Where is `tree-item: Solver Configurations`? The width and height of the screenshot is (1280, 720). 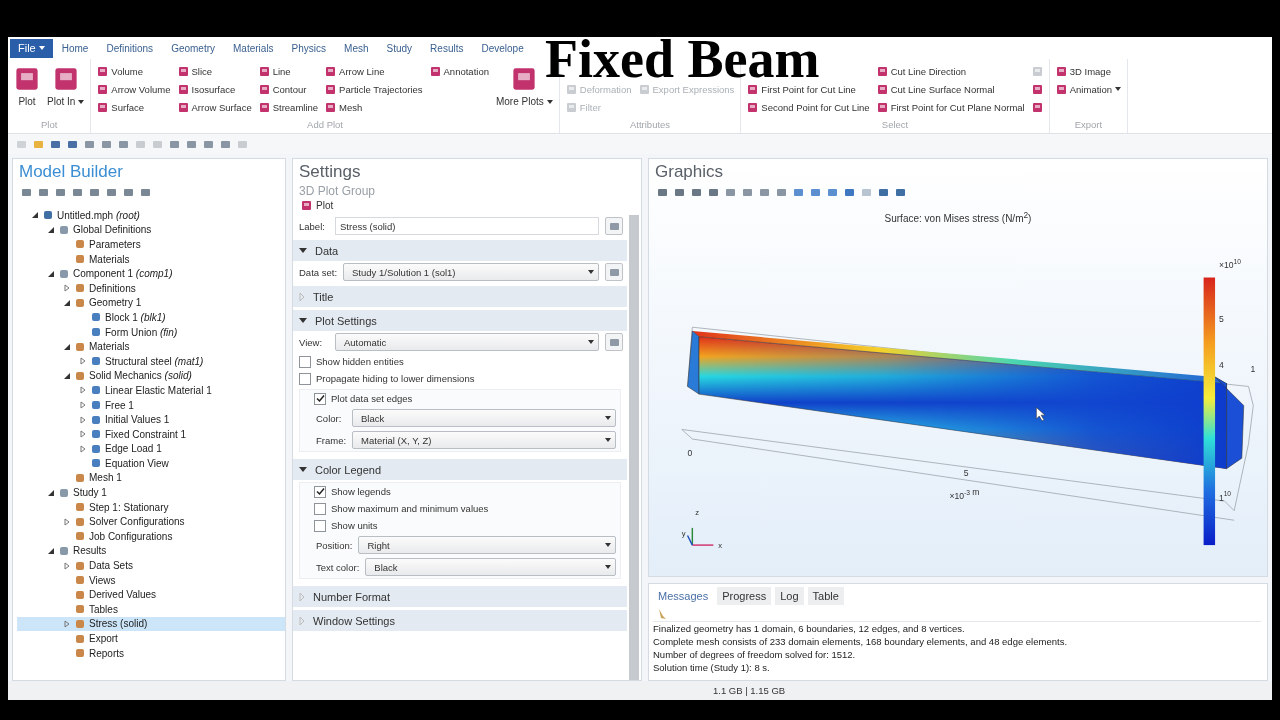 tree-item: Solver Configurations is located at coordinates (151, 522).